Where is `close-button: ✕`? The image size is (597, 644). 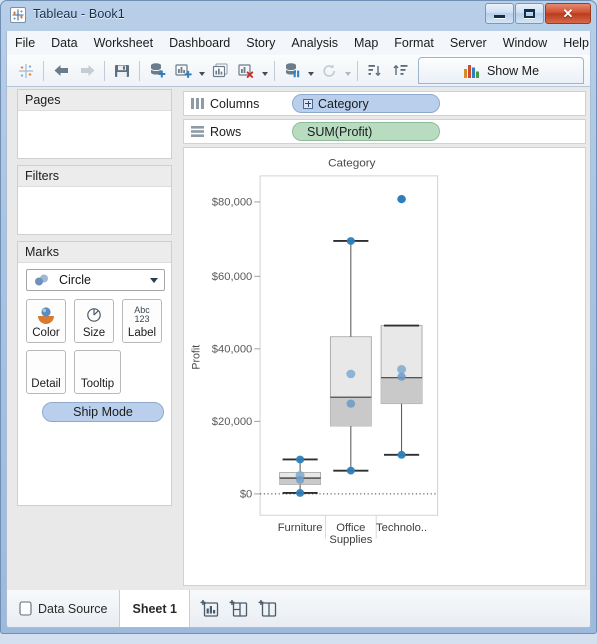
close-button: ✕ is located at coordinates (568, 13).